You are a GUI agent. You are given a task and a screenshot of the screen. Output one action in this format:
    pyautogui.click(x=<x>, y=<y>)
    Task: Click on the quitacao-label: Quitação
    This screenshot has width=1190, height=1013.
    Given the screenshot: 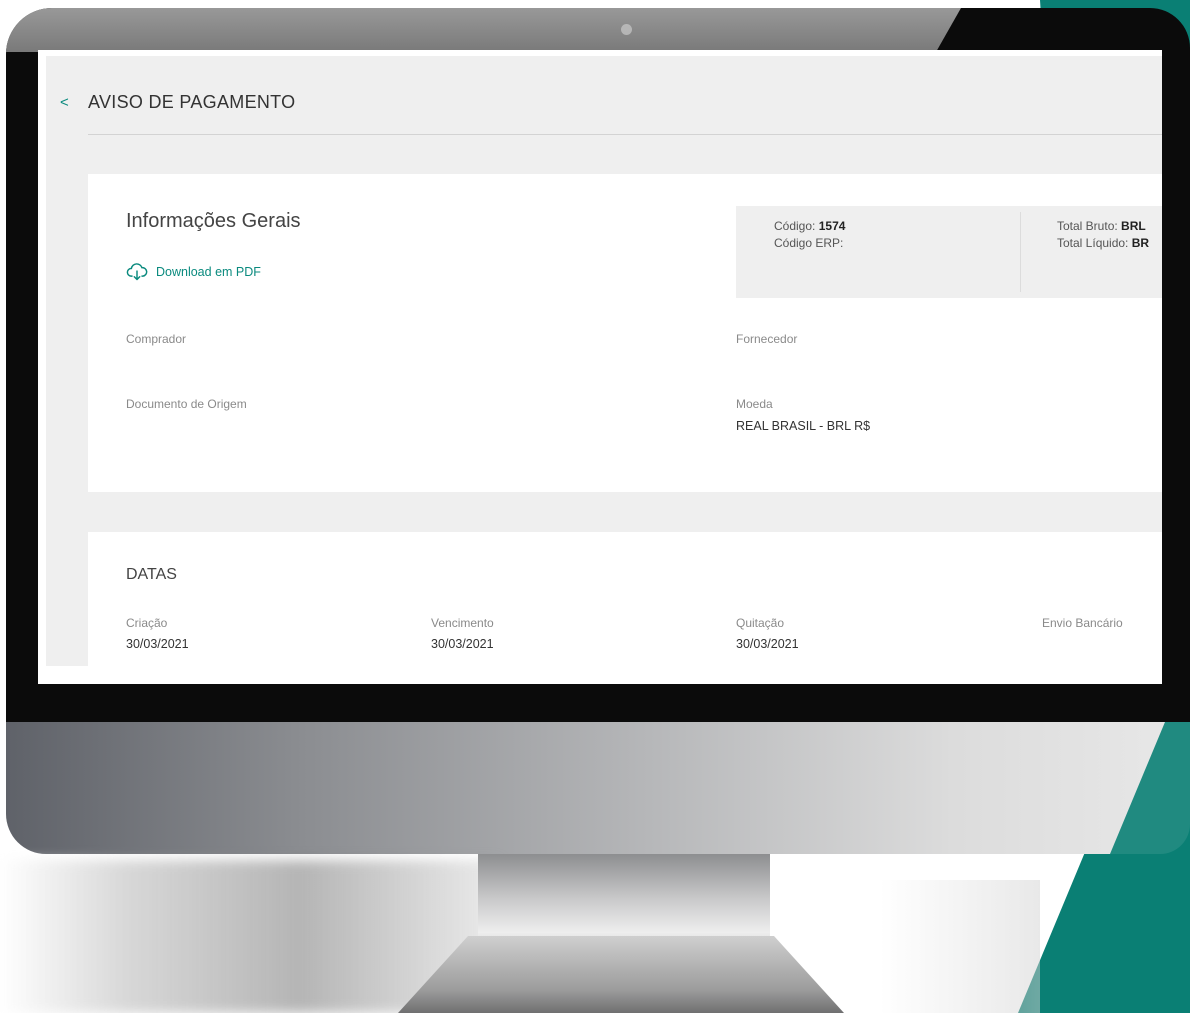 What is the action you would take?
    pyautogui.click(x=760, y=623)
    